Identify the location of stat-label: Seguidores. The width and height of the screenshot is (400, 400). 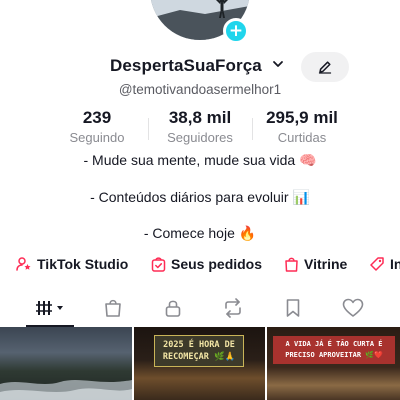
(200, 137).